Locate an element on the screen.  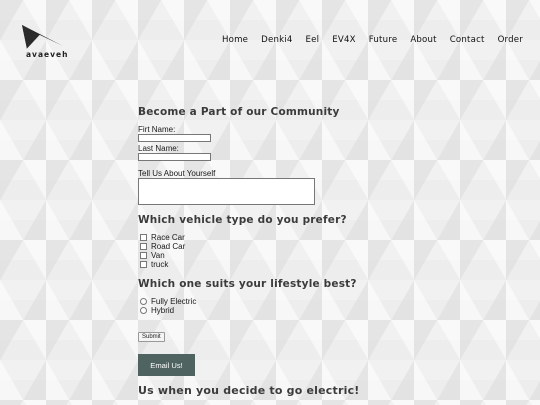
email-us-button: Email Us! is located at coordinates (166, 365).